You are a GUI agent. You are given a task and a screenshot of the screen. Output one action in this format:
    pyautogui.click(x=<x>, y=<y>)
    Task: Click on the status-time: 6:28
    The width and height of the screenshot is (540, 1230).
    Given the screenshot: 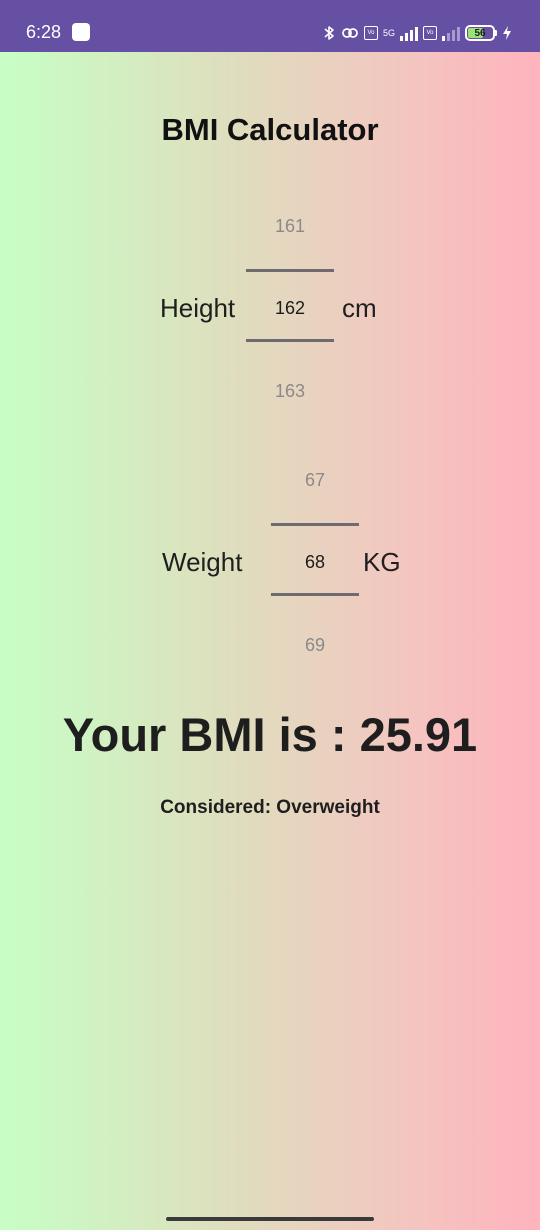 What is the action you would take?
    pyautogui.click(x=44, y=32)
    